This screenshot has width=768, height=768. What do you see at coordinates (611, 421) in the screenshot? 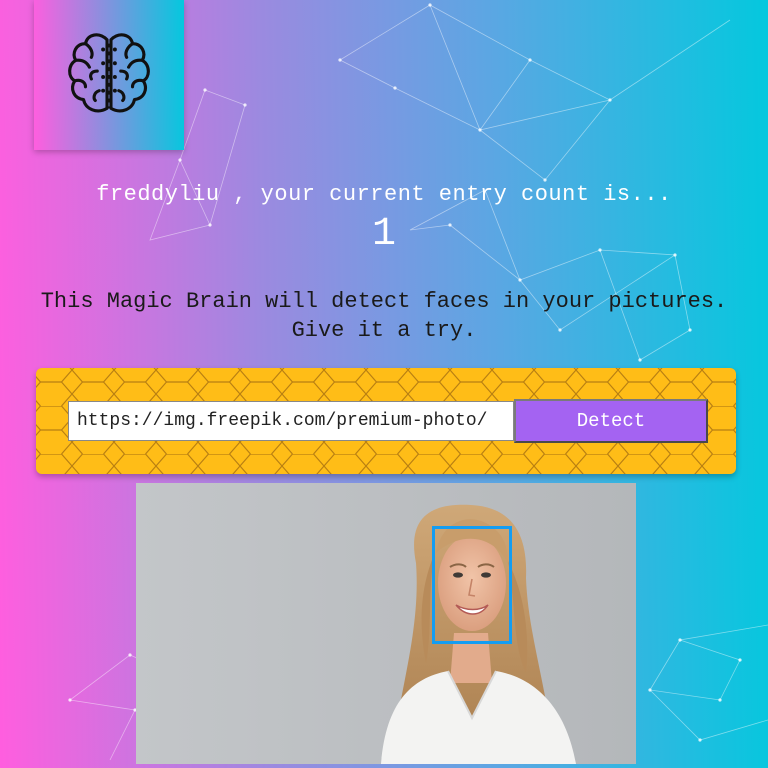
I see `detect-button: Detect` at bounding box center [611, 421].